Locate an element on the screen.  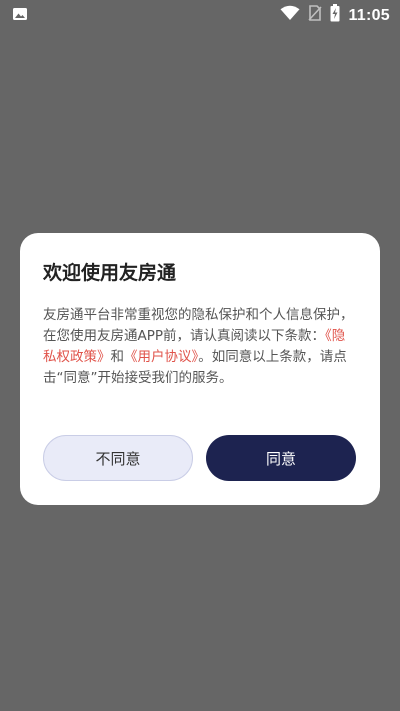
dialog-title: 欢迎使用友房通 is located at coordinates (110, 273).